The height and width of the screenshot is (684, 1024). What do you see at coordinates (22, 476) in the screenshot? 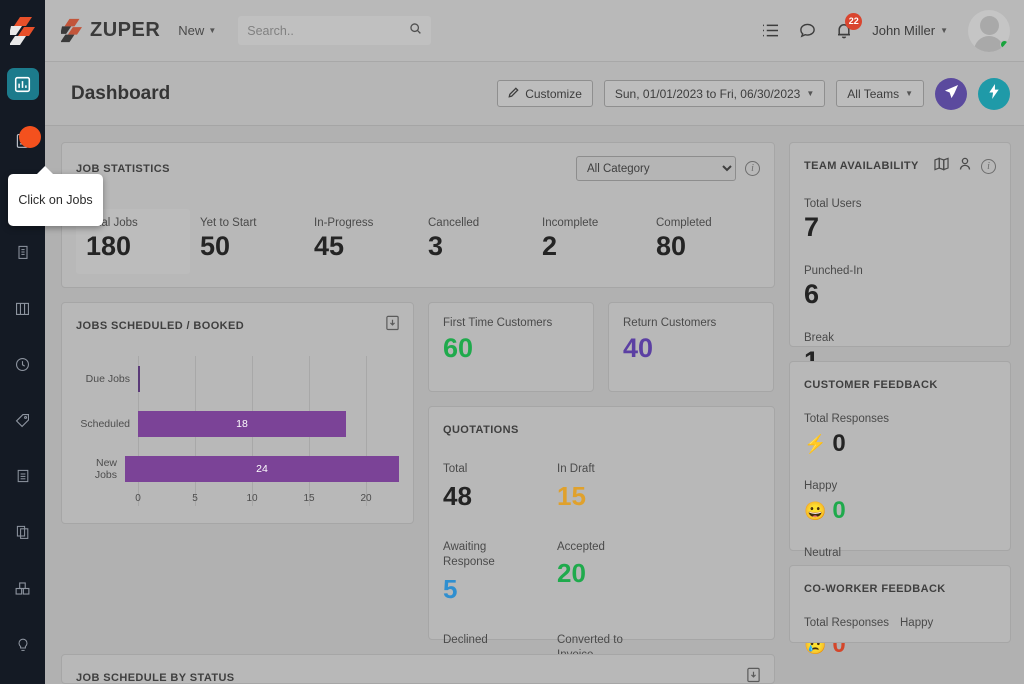
I see `sidebar-item-checklist` at bounding box center [22, 476].